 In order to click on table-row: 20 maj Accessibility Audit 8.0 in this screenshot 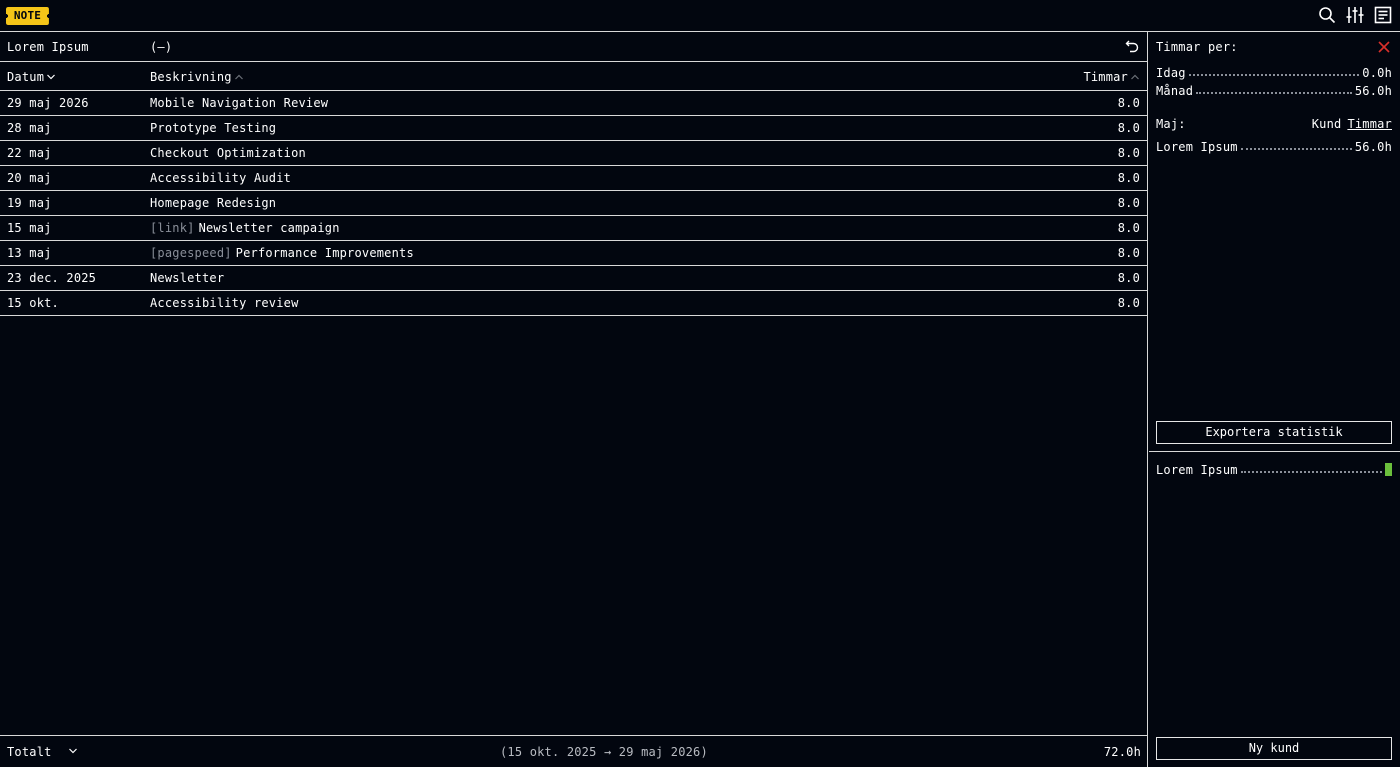, I will do `click(573, 178)`.